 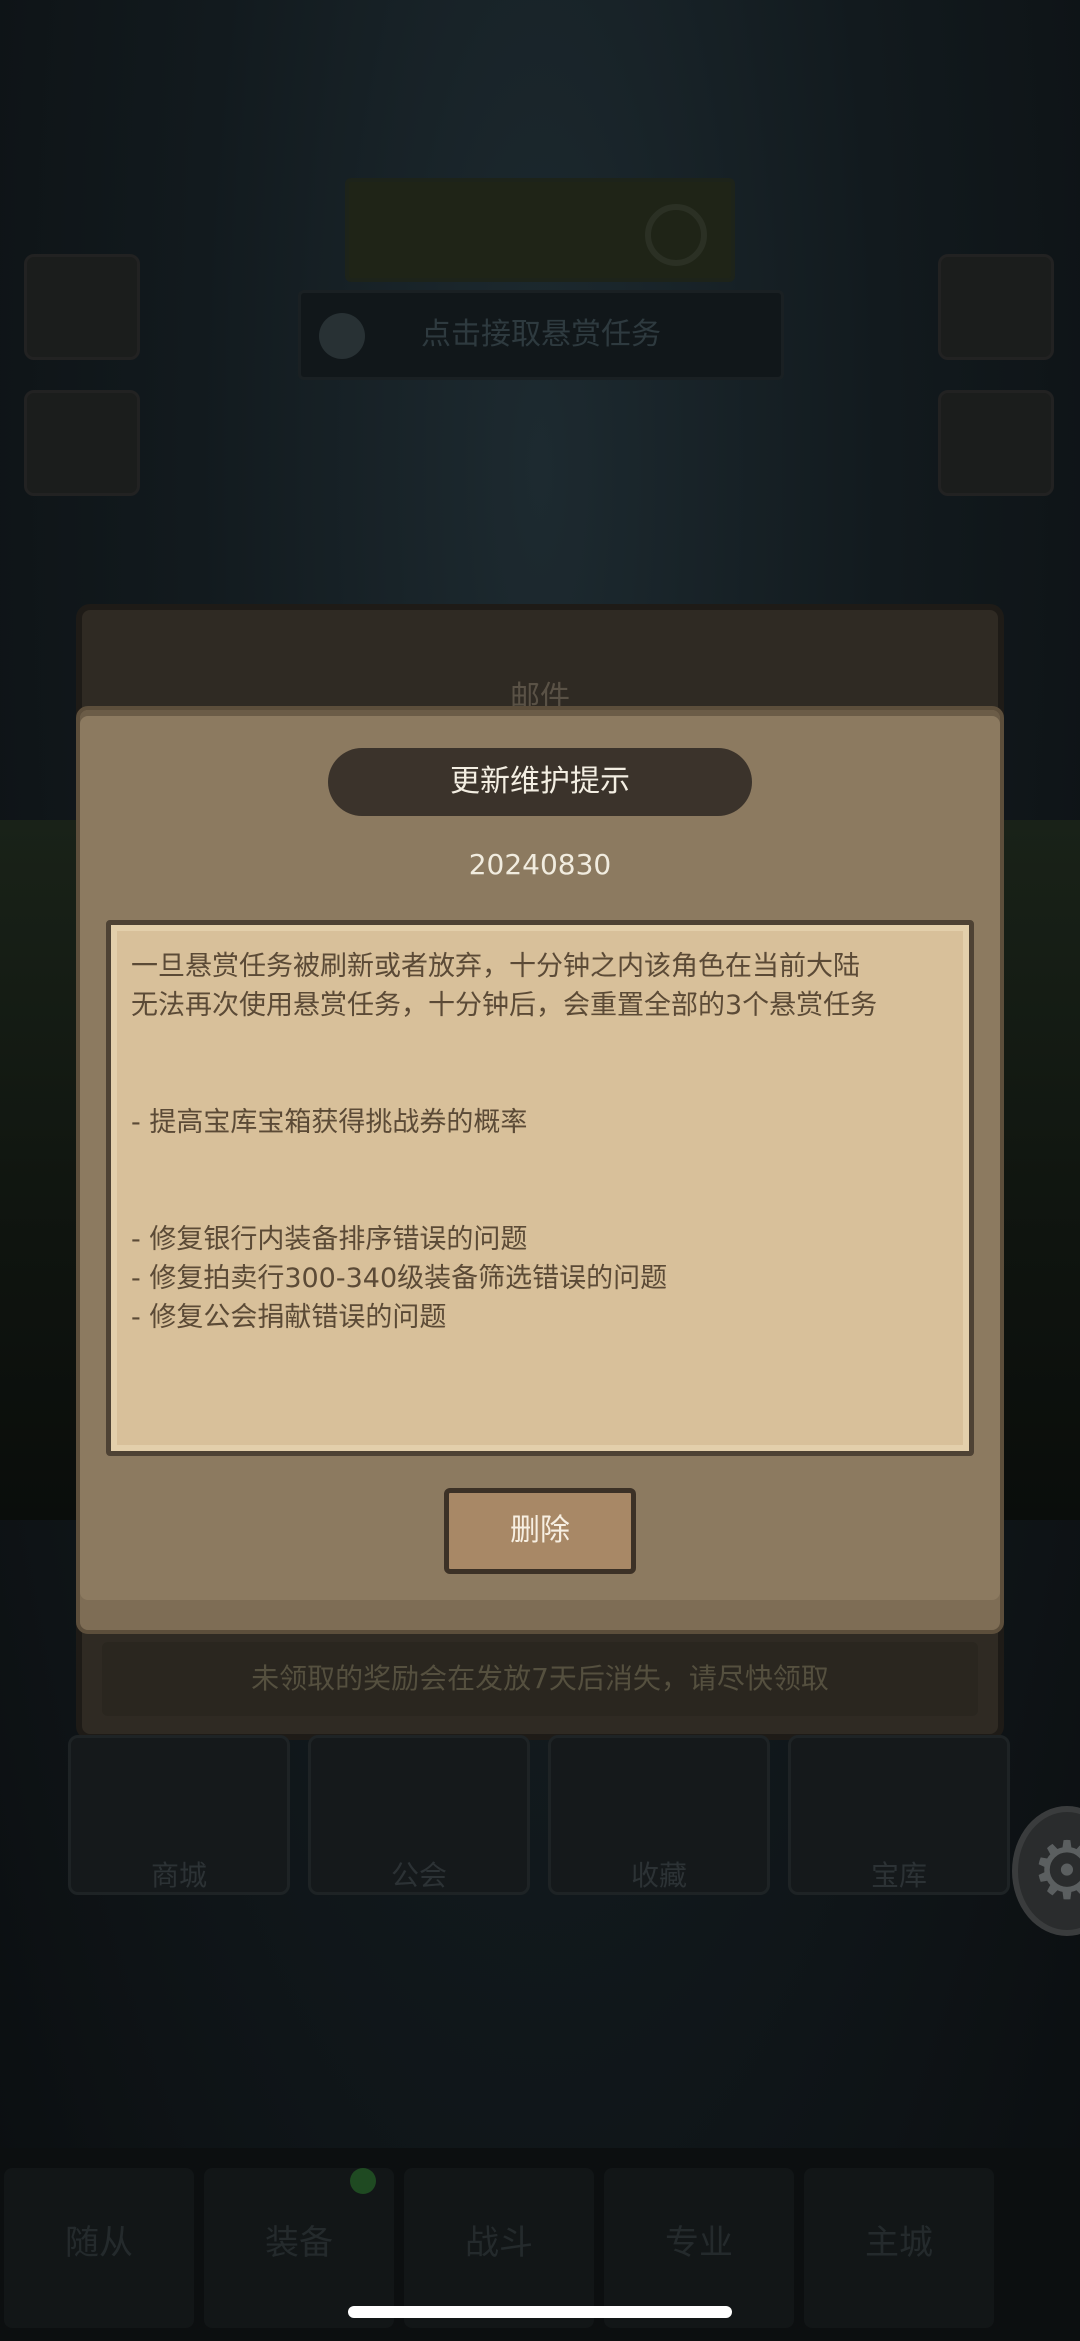 I want to click on tab-battle-label: 战斗, so click(x=499, y=2243).